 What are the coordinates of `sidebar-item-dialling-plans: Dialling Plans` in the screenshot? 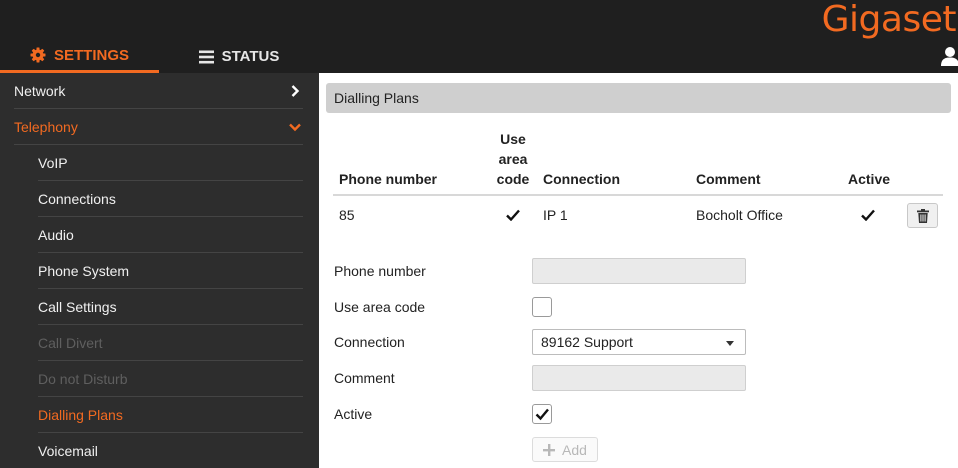 It's located at (159, 415).